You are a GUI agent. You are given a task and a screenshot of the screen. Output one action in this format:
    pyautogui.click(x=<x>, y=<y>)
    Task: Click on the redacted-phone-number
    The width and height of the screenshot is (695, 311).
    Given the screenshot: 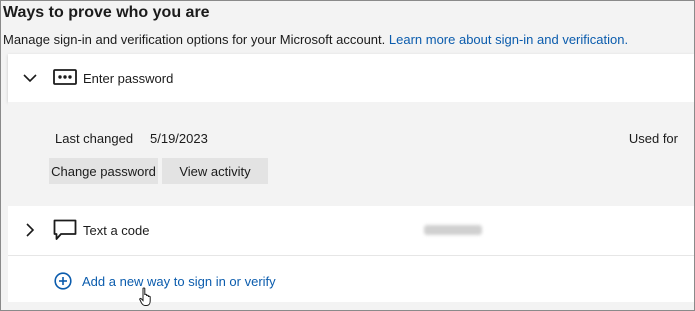 What is the action you would take?
    pyautogui.click(x=453, y=230)
    